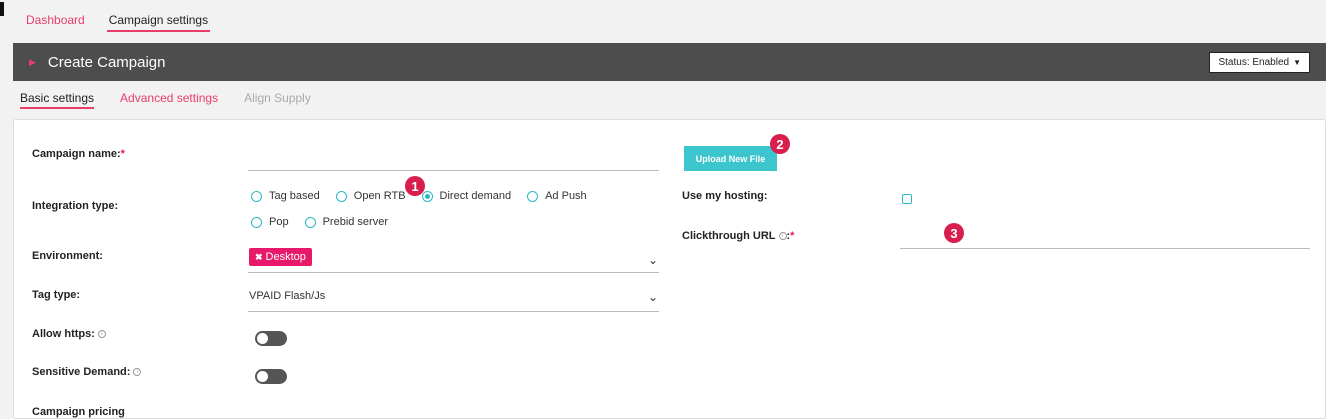 This screenshot has width=1326, height=419. What do you see at coordinates (780, 144) in the screenshot?
I see `annotation-badge-2: 2` at bounding box center [780, 144].